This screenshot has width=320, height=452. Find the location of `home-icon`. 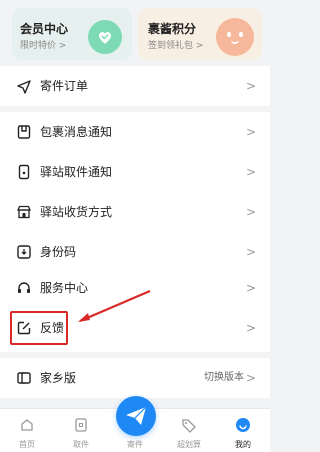

home-icon is located at coordinates (27, 425).